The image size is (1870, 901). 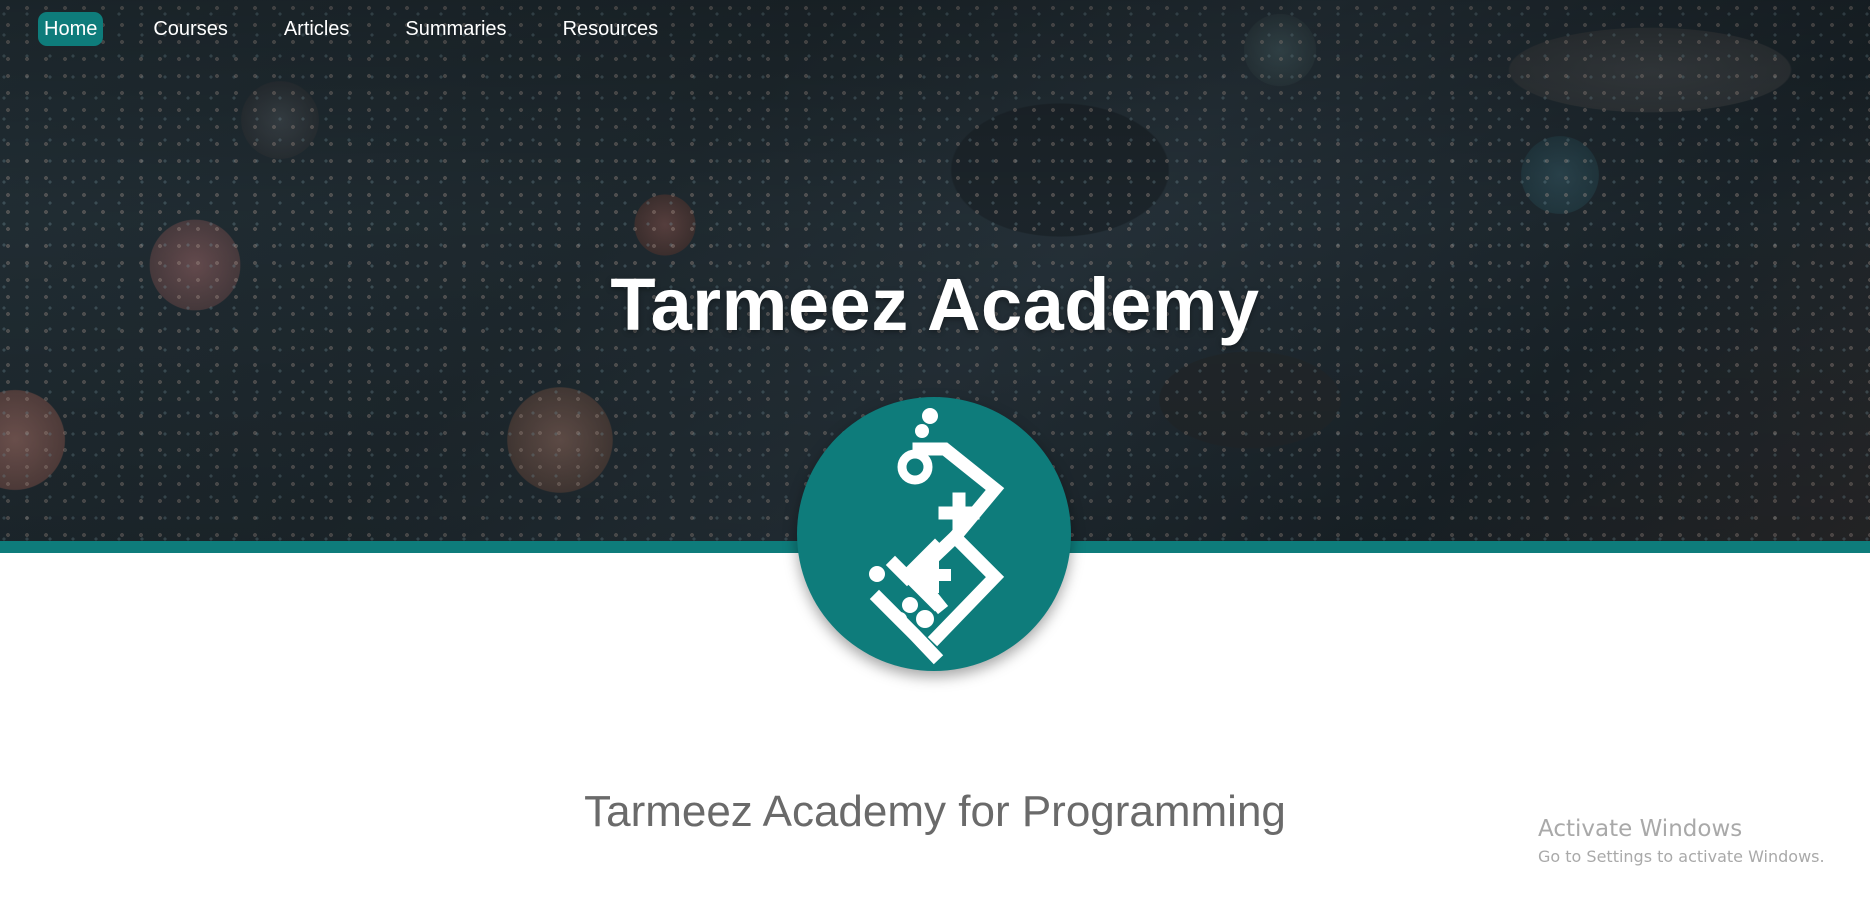 I want to click on nav-articles: Articles, so click(x=317, y=29).